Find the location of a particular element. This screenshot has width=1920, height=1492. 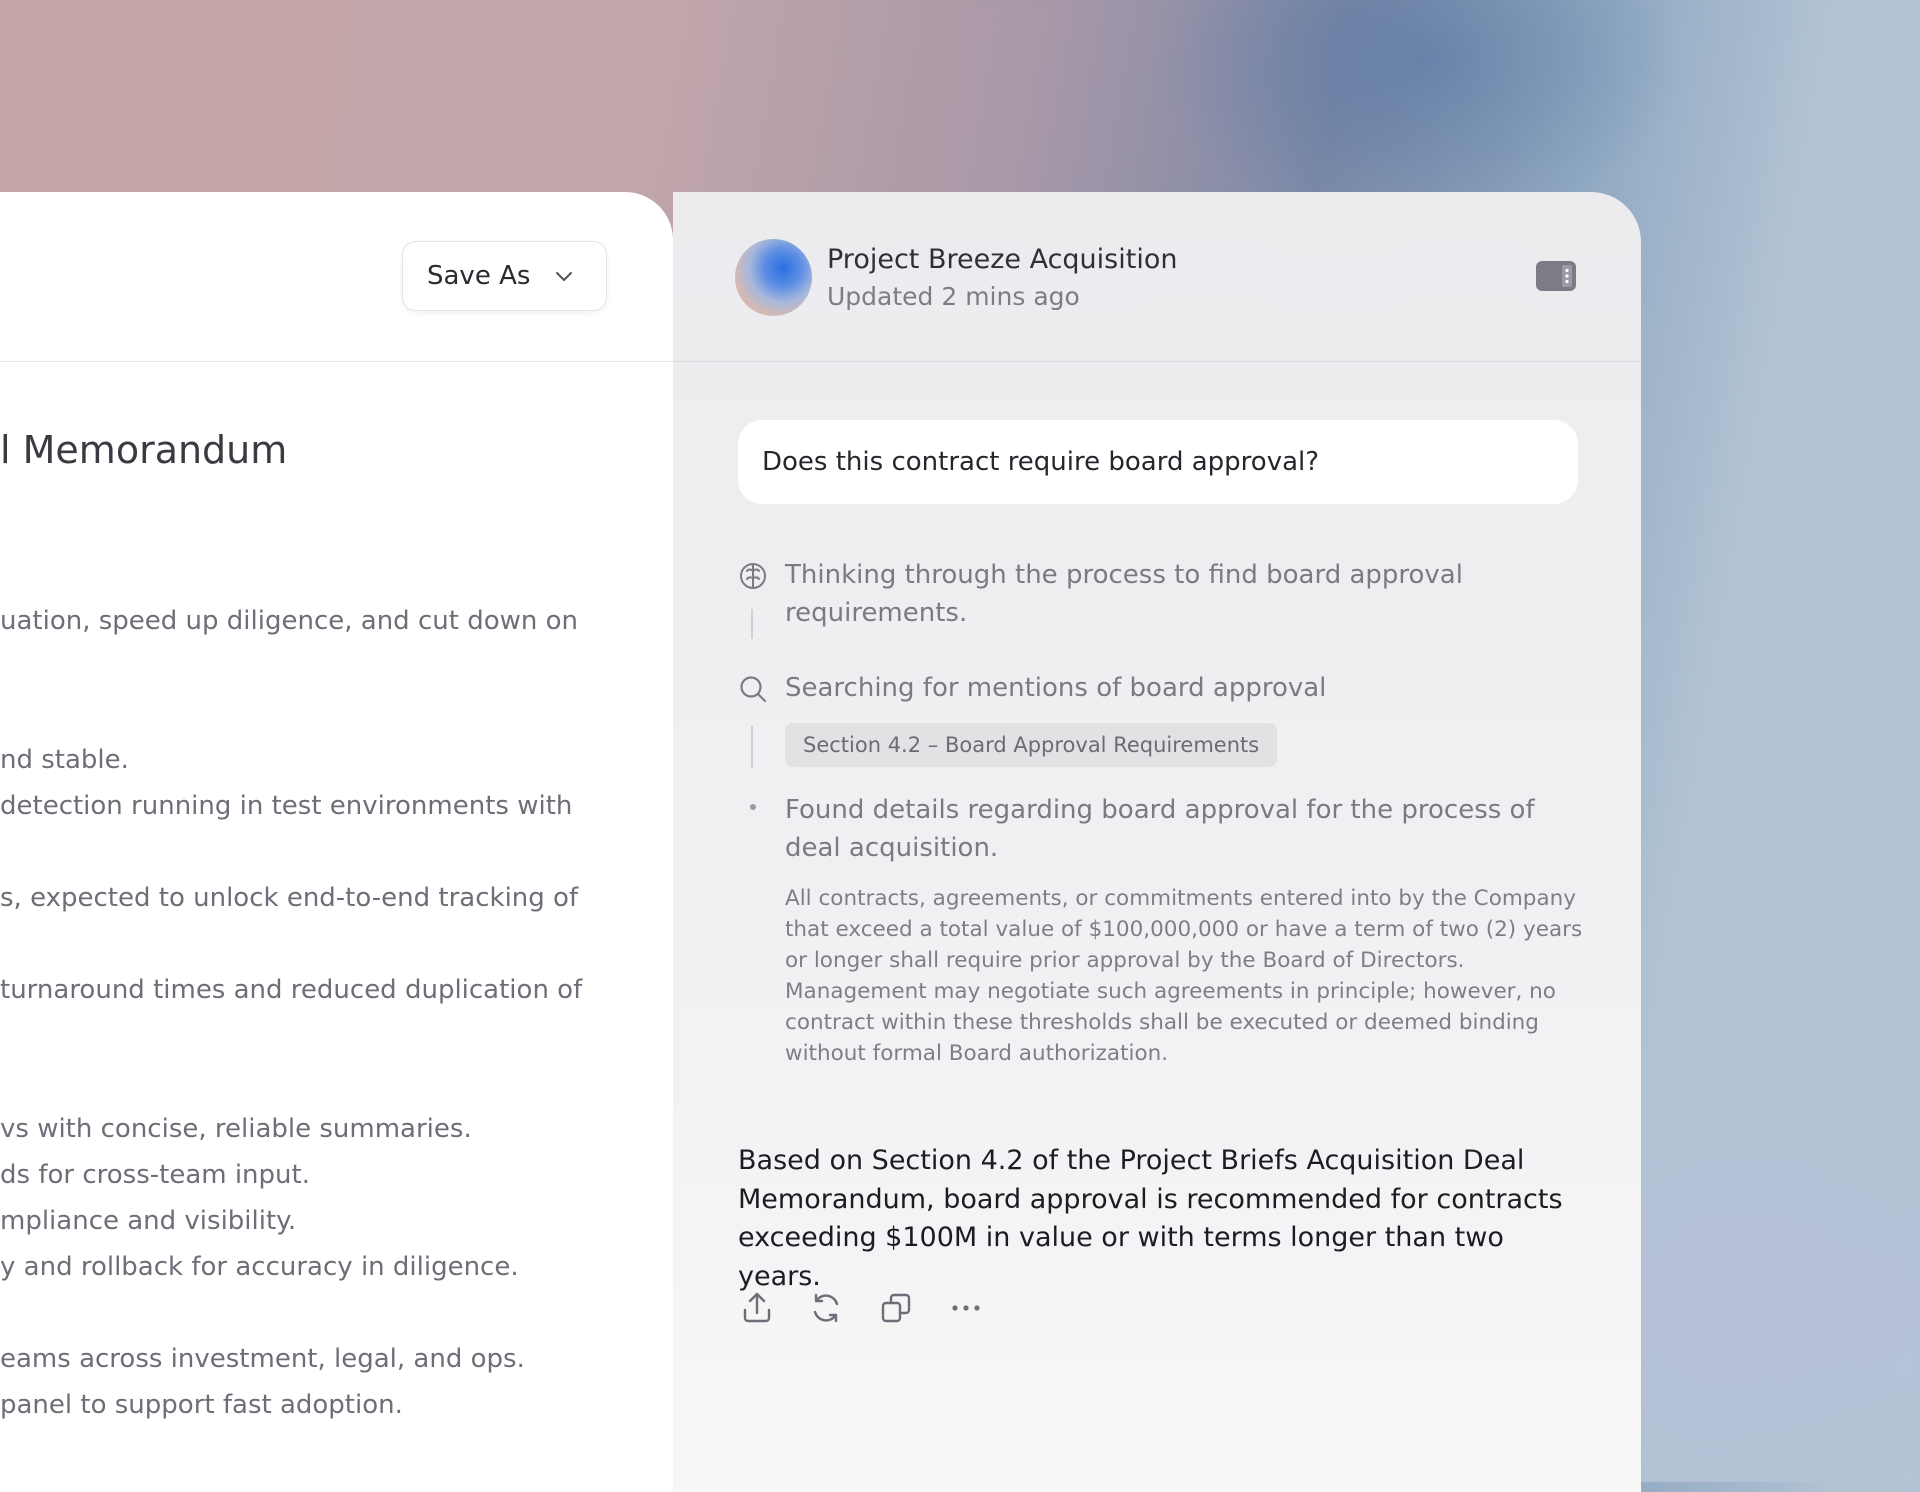

more-icon is located at coordinates (966, 1308).